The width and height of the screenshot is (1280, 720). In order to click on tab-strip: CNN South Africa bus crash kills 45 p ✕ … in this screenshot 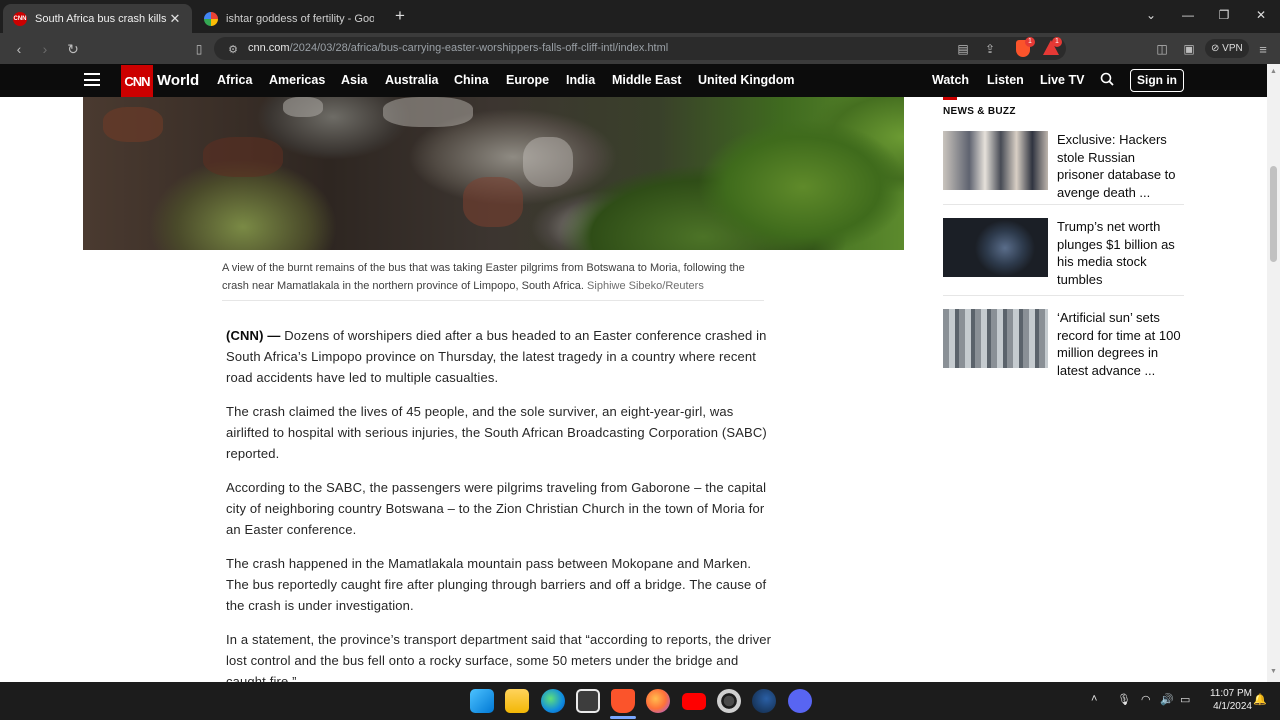, I will do `click(640, 16)`.